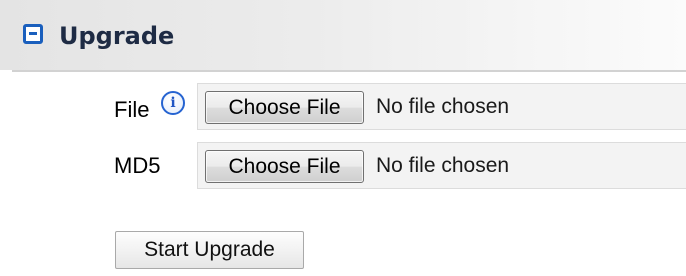 The image size is (686, 276). Describe the element at coordinates (117, 36) in the screenshot. I see `section-title: Upgrade` at that location.